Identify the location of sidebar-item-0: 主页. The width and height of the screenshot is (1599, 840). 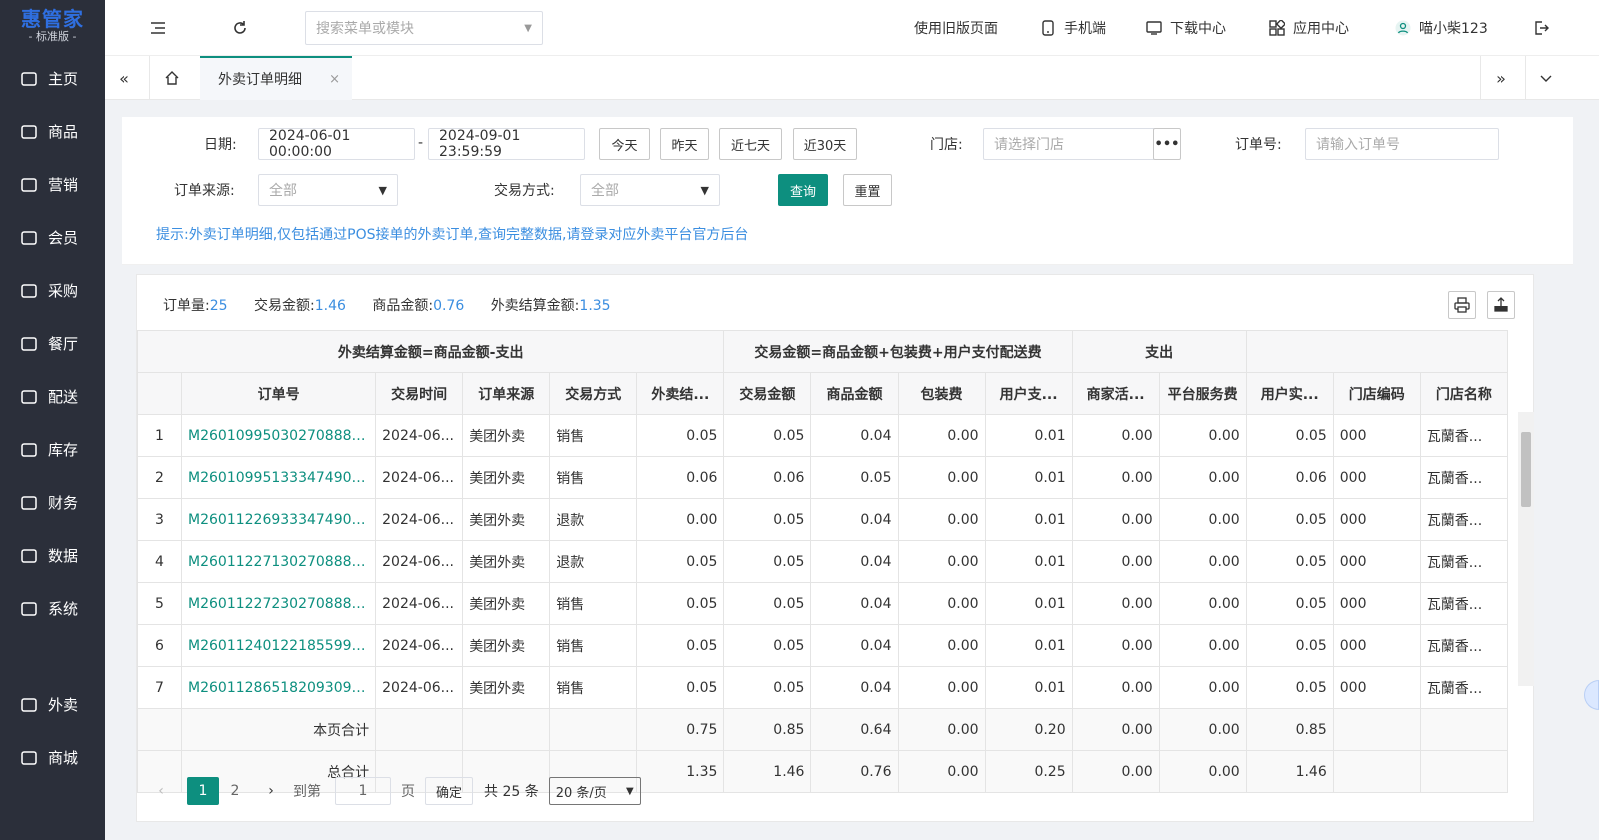
(52, 78).